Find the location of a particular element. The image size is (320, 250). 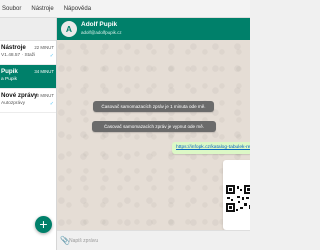

chat-item-pupik: Pupik 34 MINUT a Pupik is located at coordinates (28, 77).